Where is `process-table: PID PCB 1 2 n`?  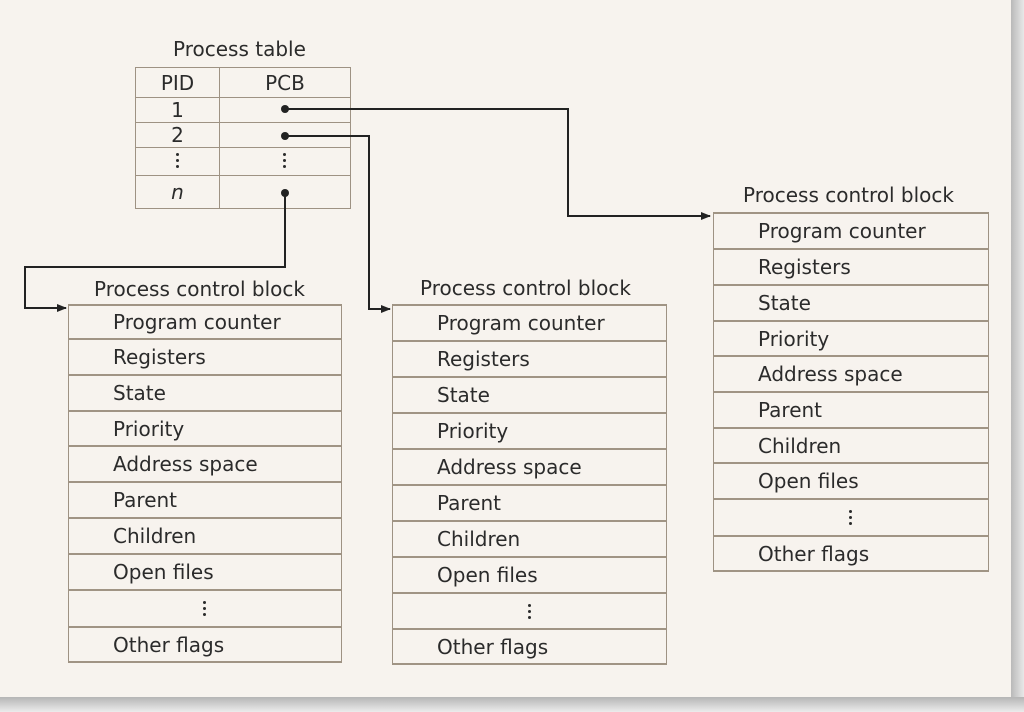
process-table: PID PCB 1 2 n is located at coordinates (243, 138).